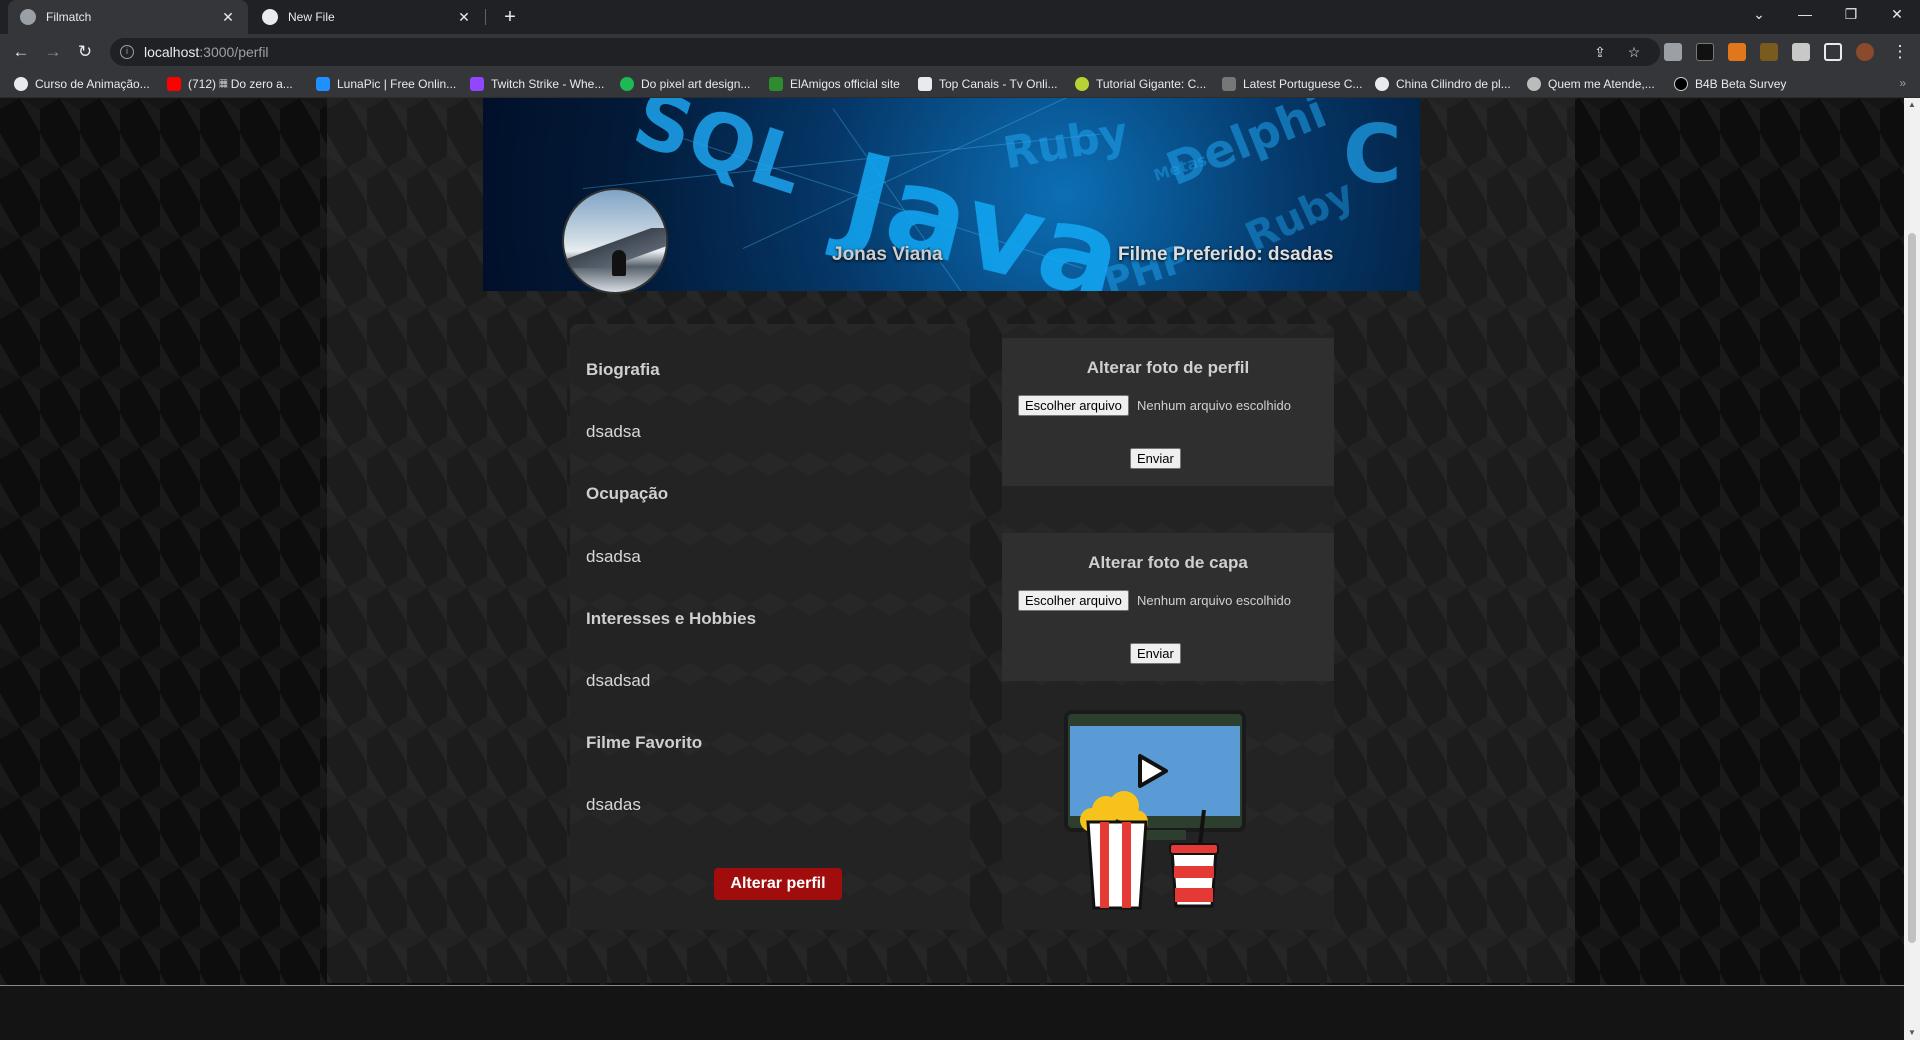 The image size is (1920, 1040). Describe the element at coordinates (28, 17) in the screenshot. I see `globe-icon` at that location.